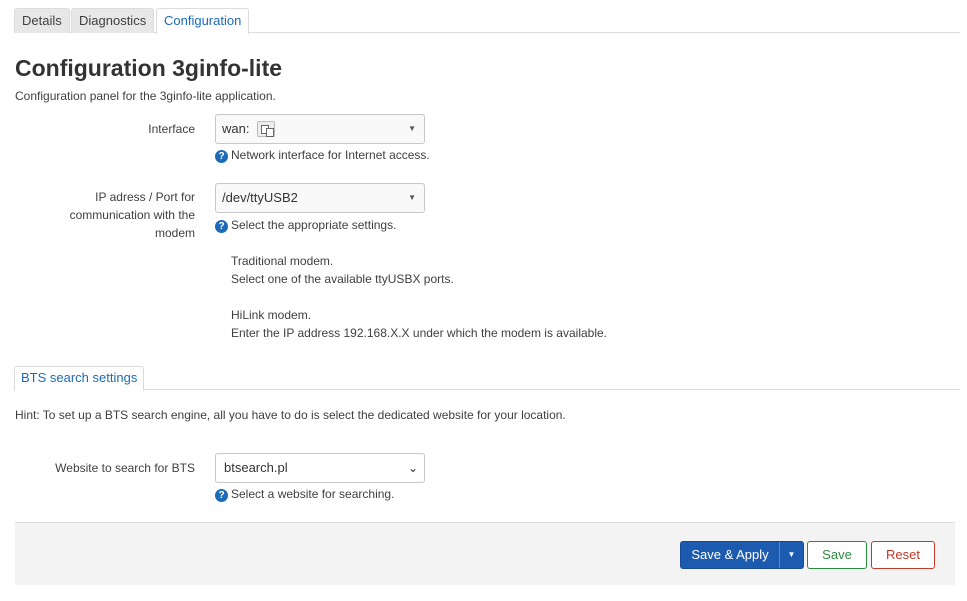 The width and height of the screenshot is (967, 601). What do you see at coordinates (125, 468) in the screenshot?
I see `website-label: Website to search for BTS` at bounding box center [125, 468].